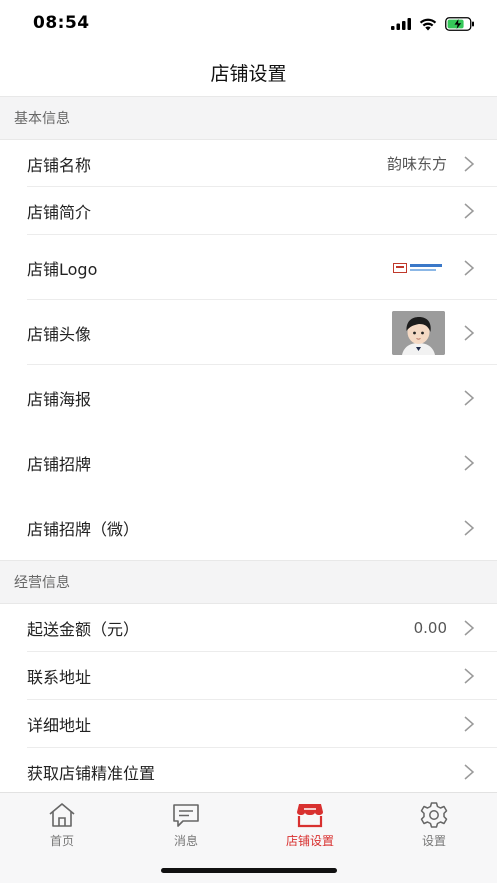 The image size is (497, 883). Describe the element at coordinates (428, 24) in the screenshot. I see `wifi-icon` at that location.